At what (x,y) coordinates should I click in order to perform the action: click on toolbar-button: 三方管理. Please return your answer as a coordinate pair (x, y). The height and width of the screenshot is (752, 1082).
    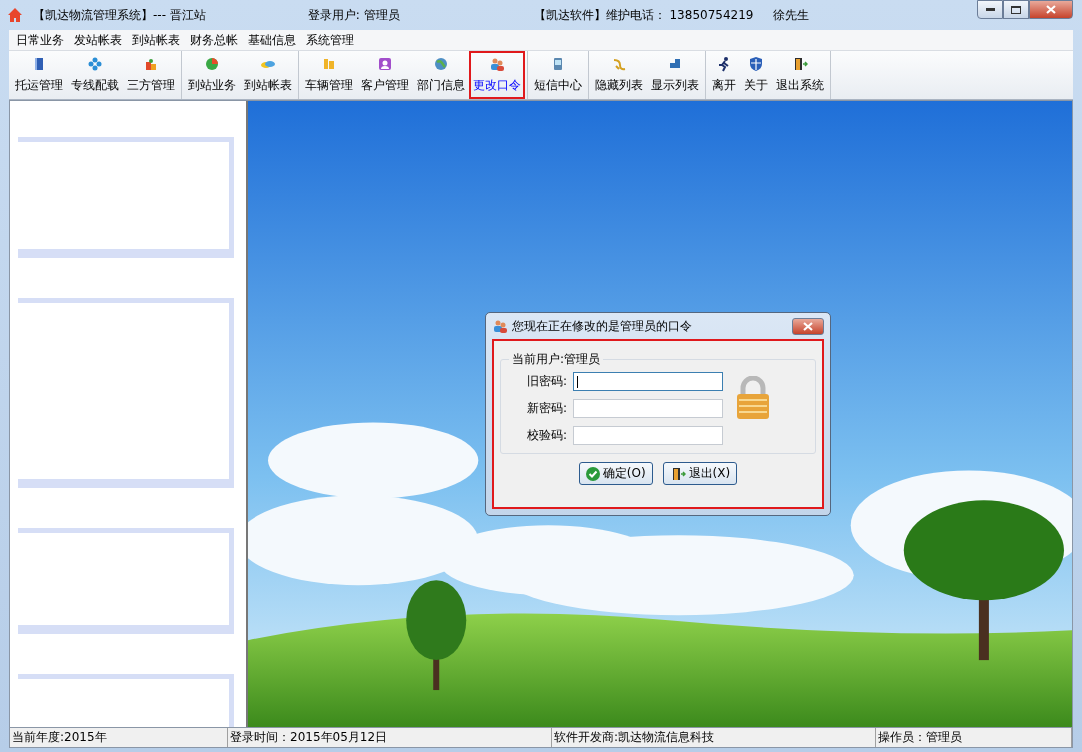
    Looking at the image, I should click on (151, 75).